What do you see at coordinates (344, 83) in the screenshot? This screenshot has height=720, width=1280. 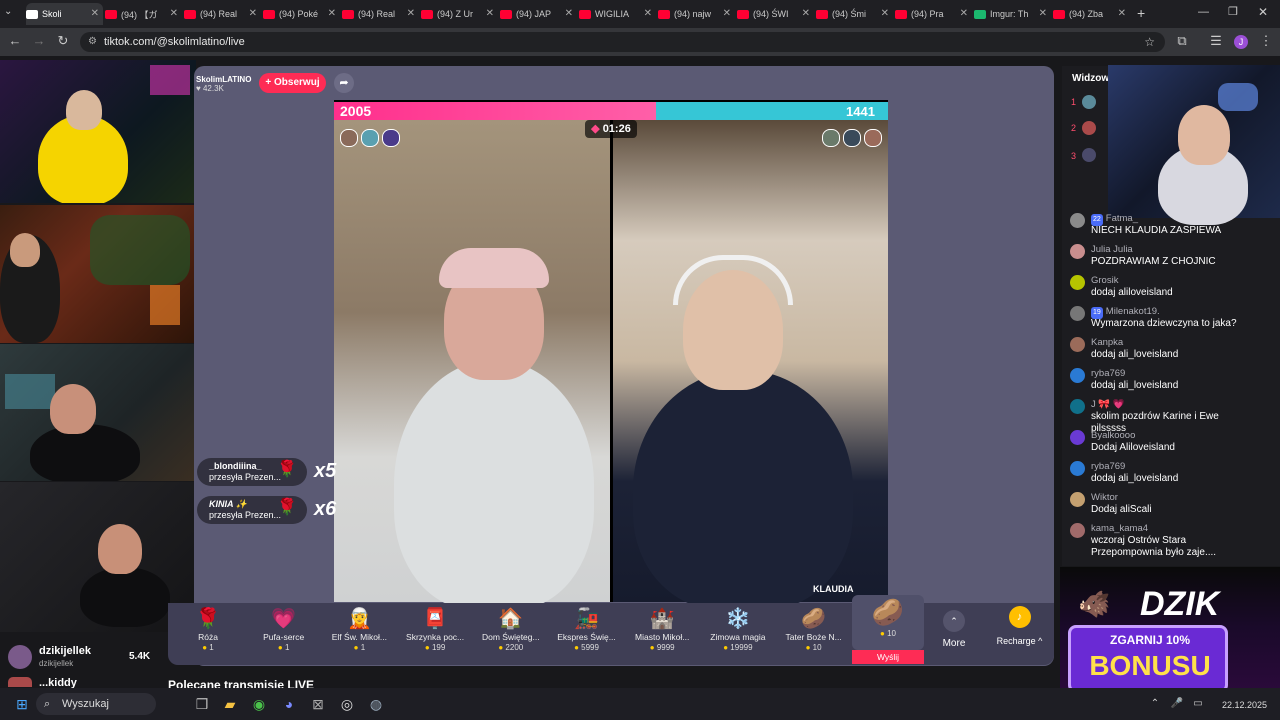 I see `share-icon: ➦` at bounding box center [344, 83].